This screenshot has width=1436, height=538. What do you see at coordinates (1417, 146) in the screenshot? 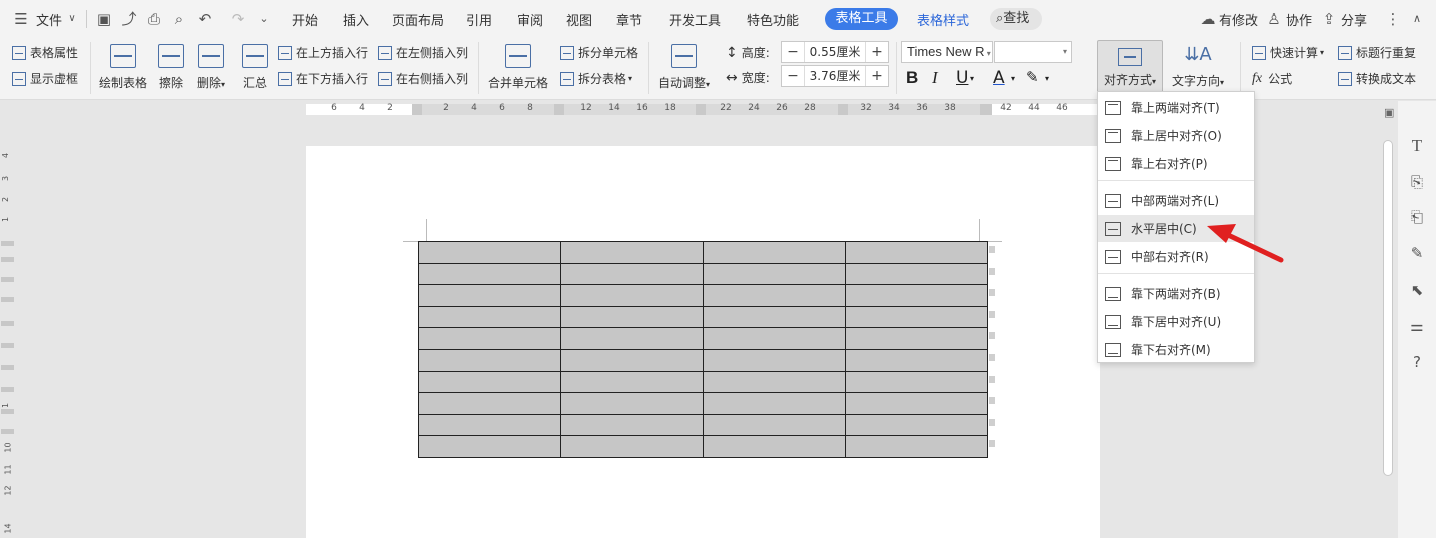
I see `text-icon: T` at bounding box center [1417, 146].